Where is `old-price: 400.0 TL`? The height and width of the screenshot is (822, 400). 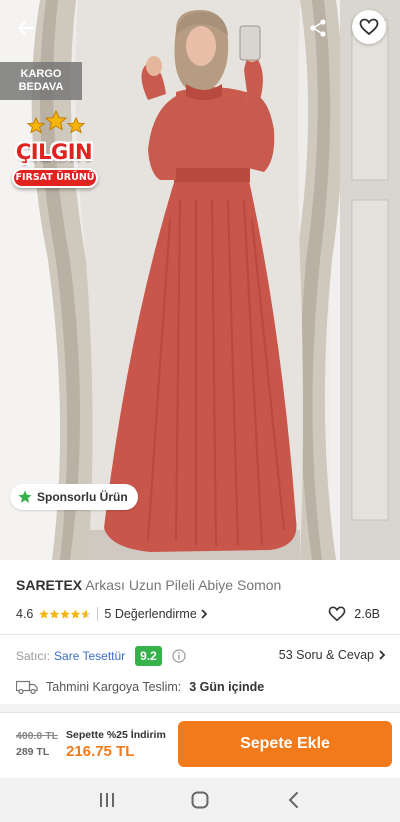
old-price: 400.0 TL is located at coordinates (37, 736).